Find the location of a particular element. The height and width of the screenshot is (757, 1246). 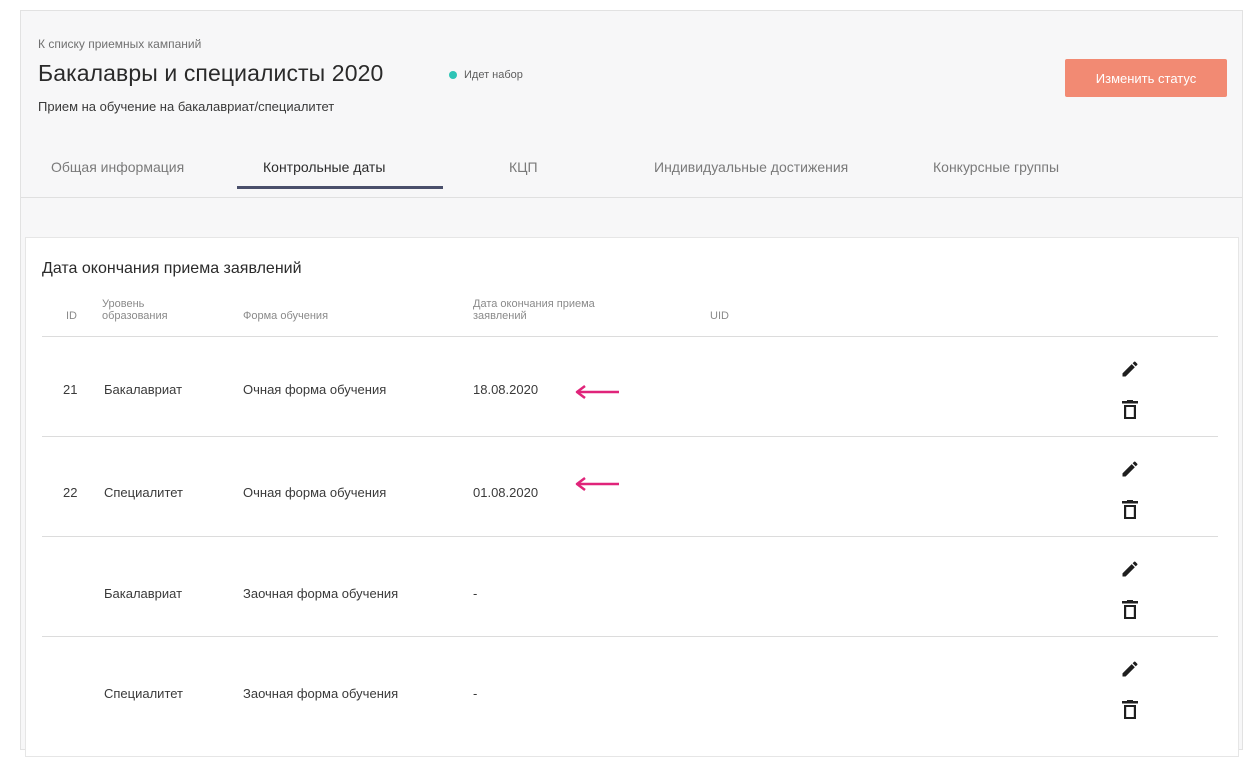

change-status-button: Изменить статус is located at coordinates (1146, 78).